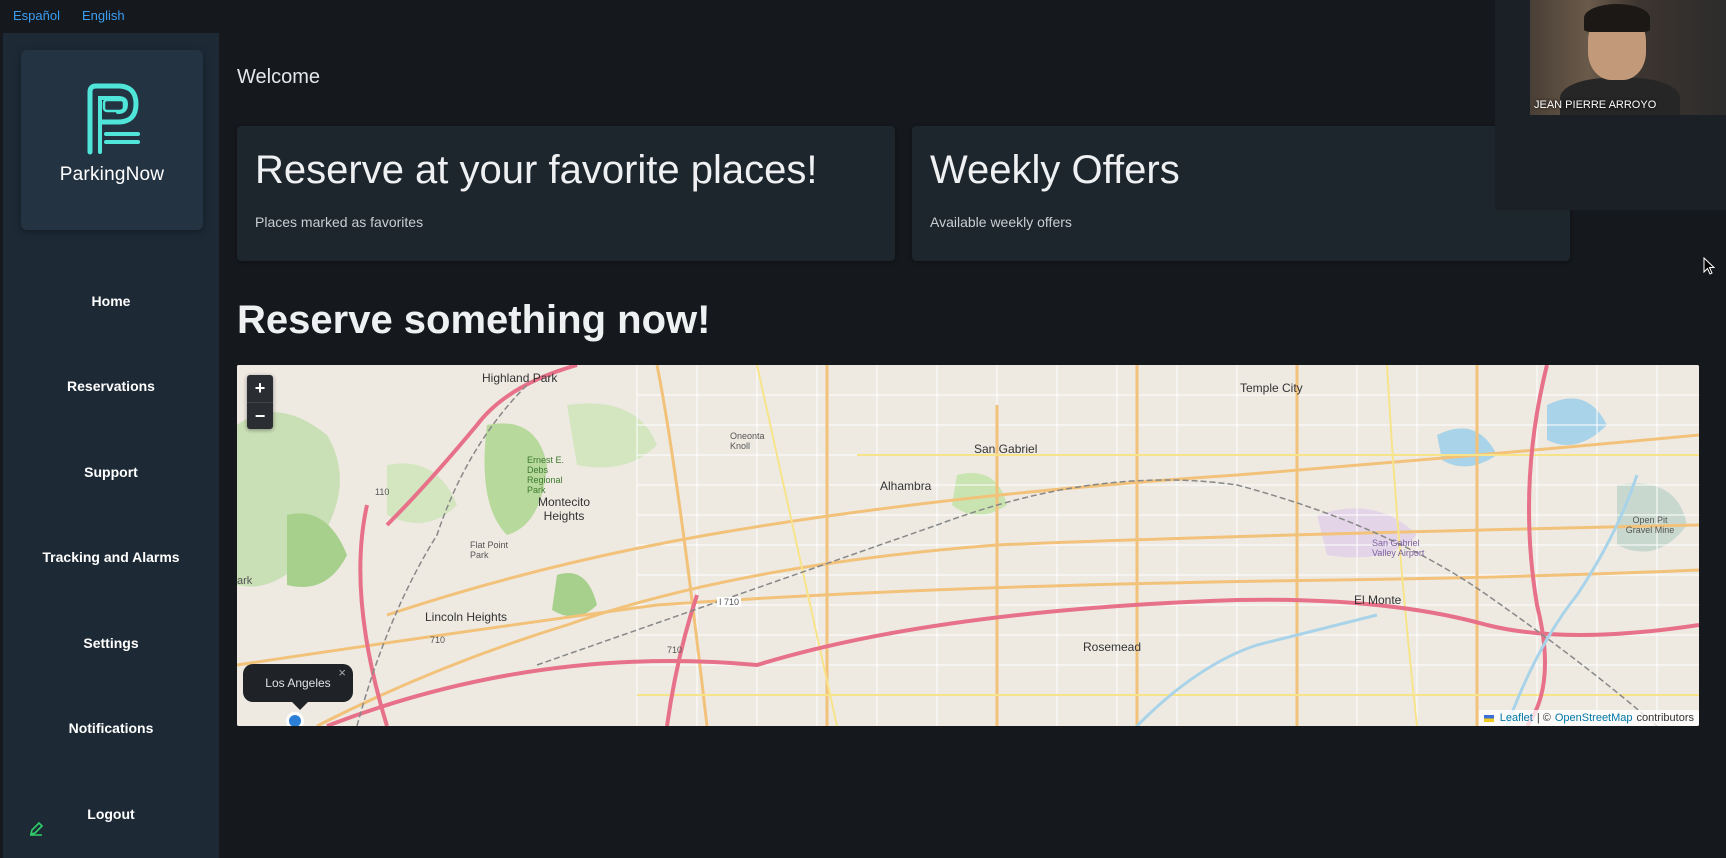 This screenshot has width=1726, height=858. I want to click on map-label-temple-city: Temple City, so click(1271, 388).